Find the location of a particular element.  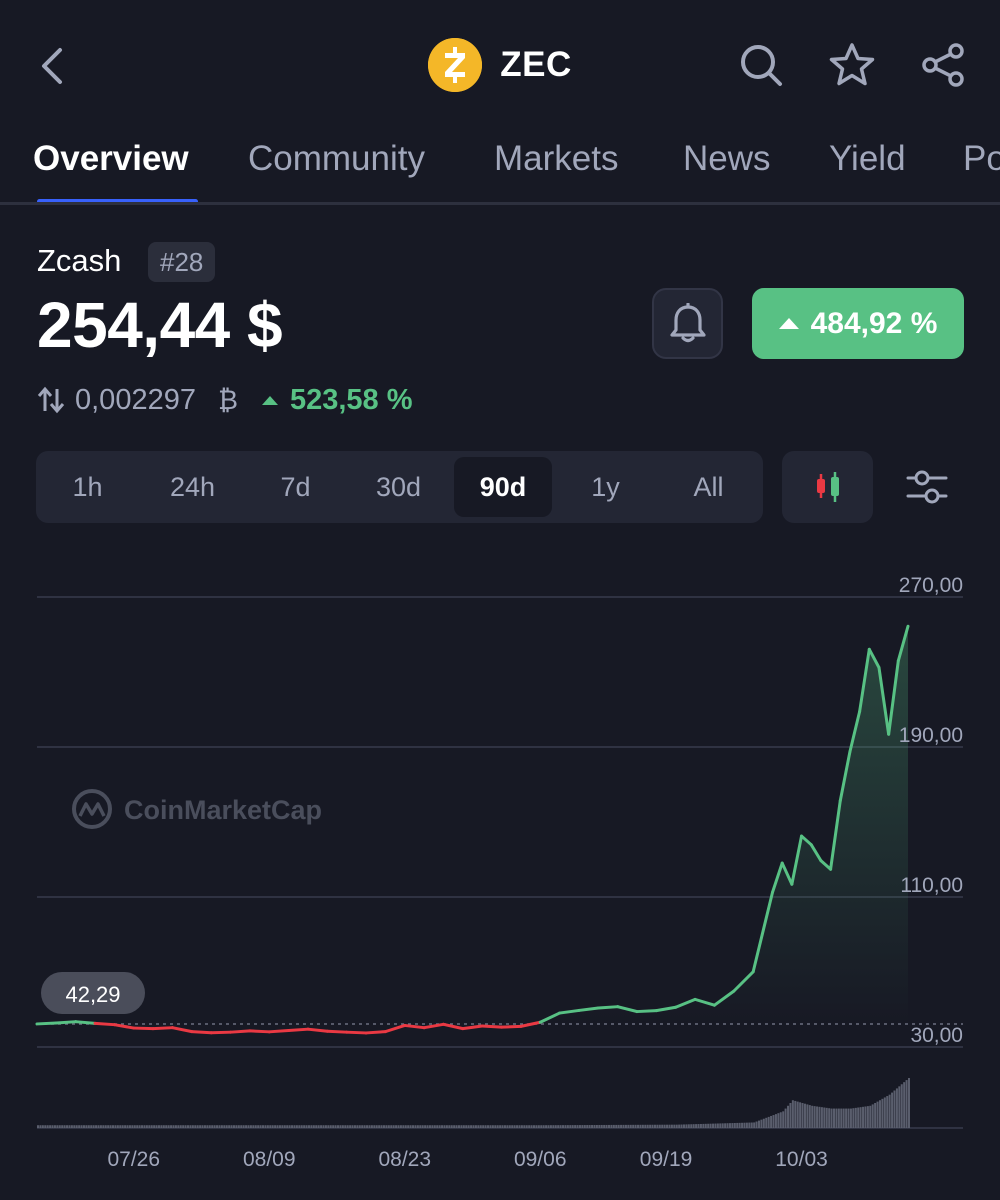

range-30d: 30d is located at coordinates (398, 487).